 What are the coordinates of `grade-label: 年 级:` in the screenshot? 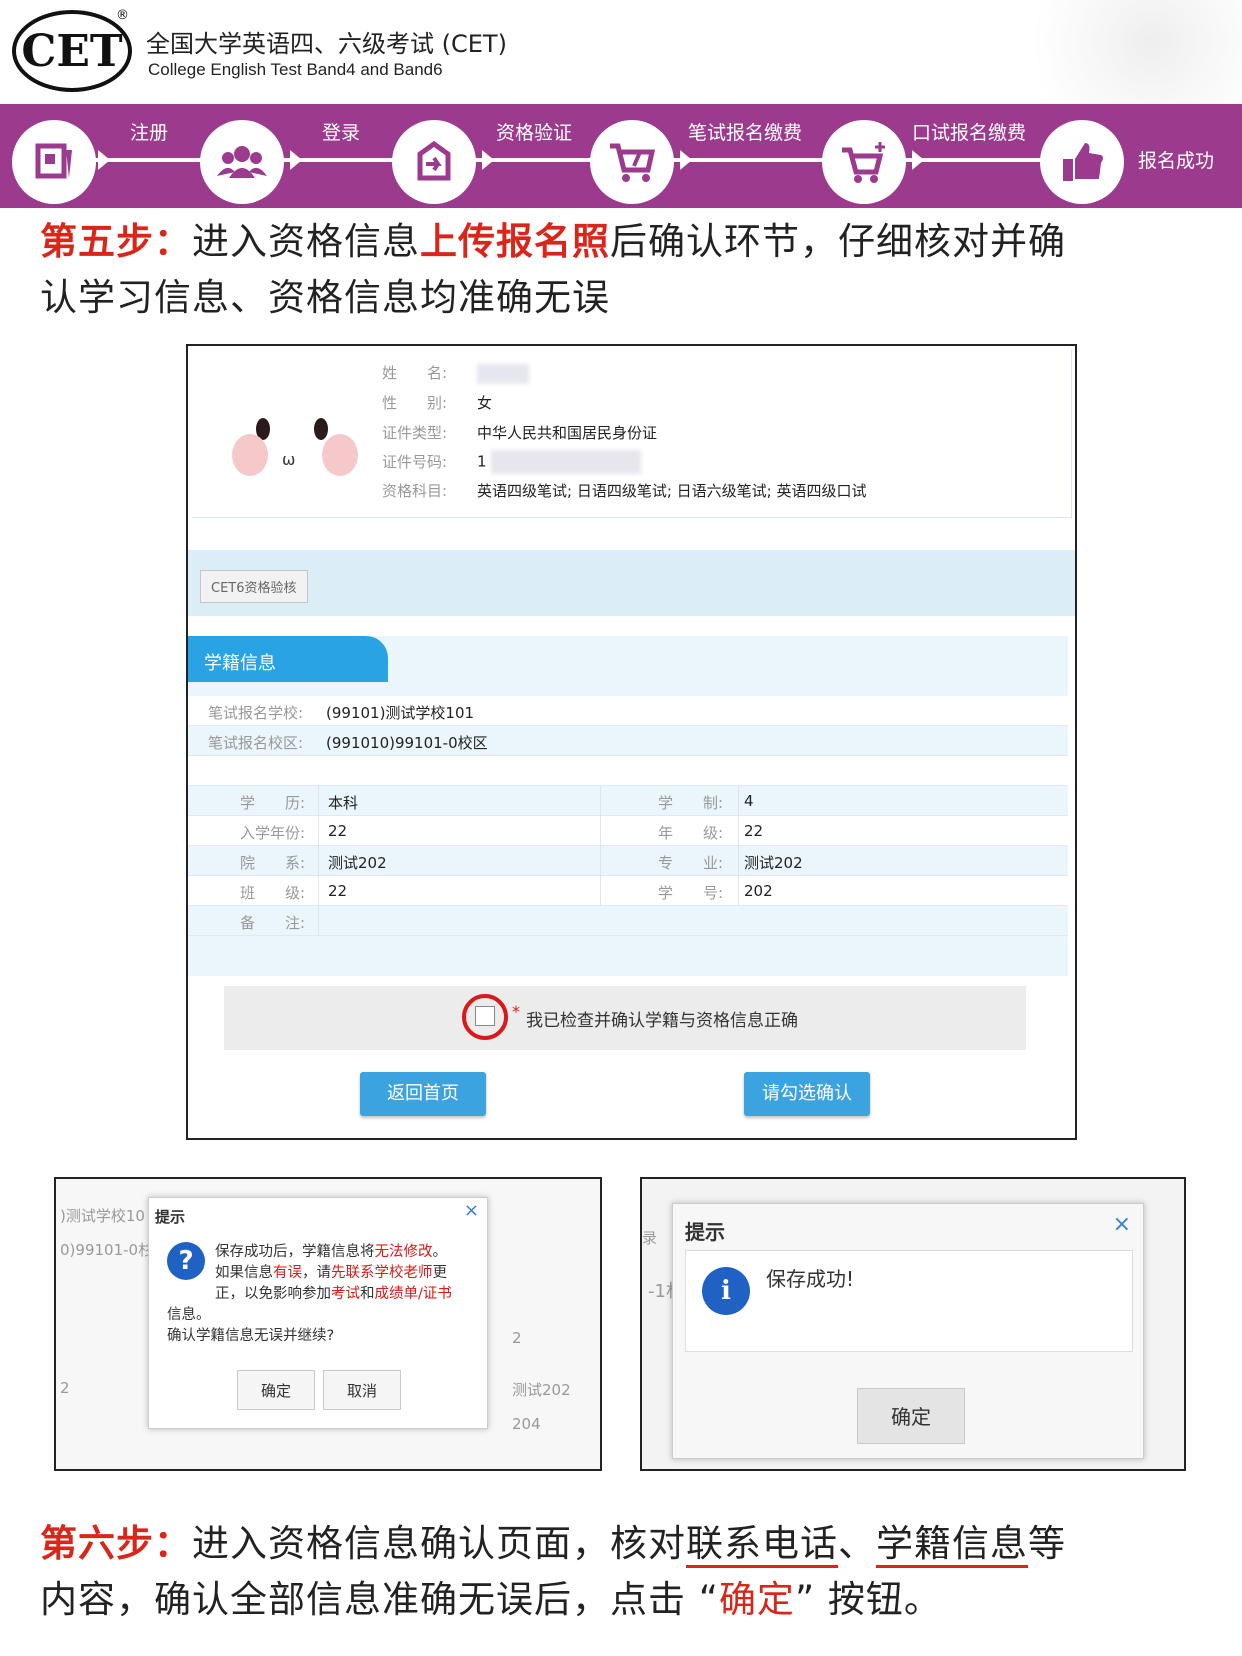 It's located at (691, 833).